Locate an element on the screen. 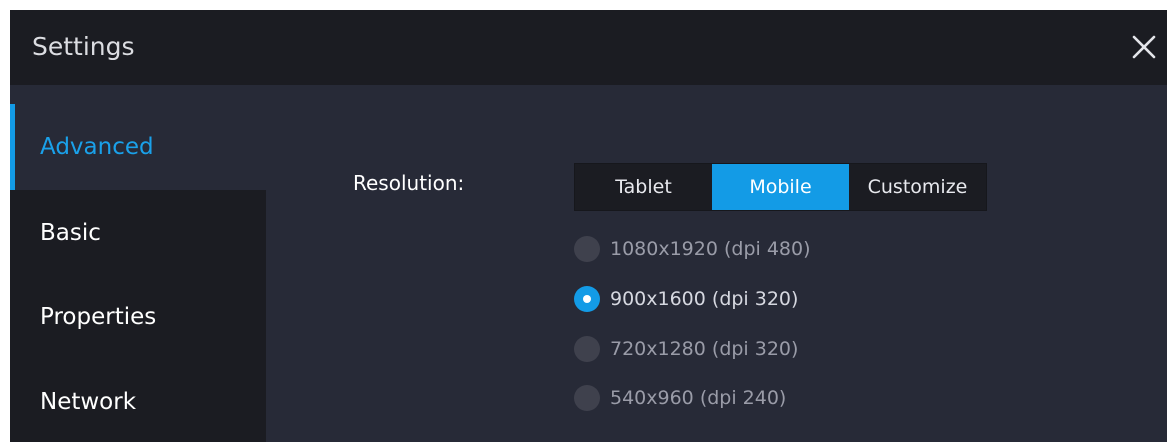 Image resolution: width=1167 pixels, height=442 pixels. sidebar-item-label: Properties is located at coordinates (98, 317).